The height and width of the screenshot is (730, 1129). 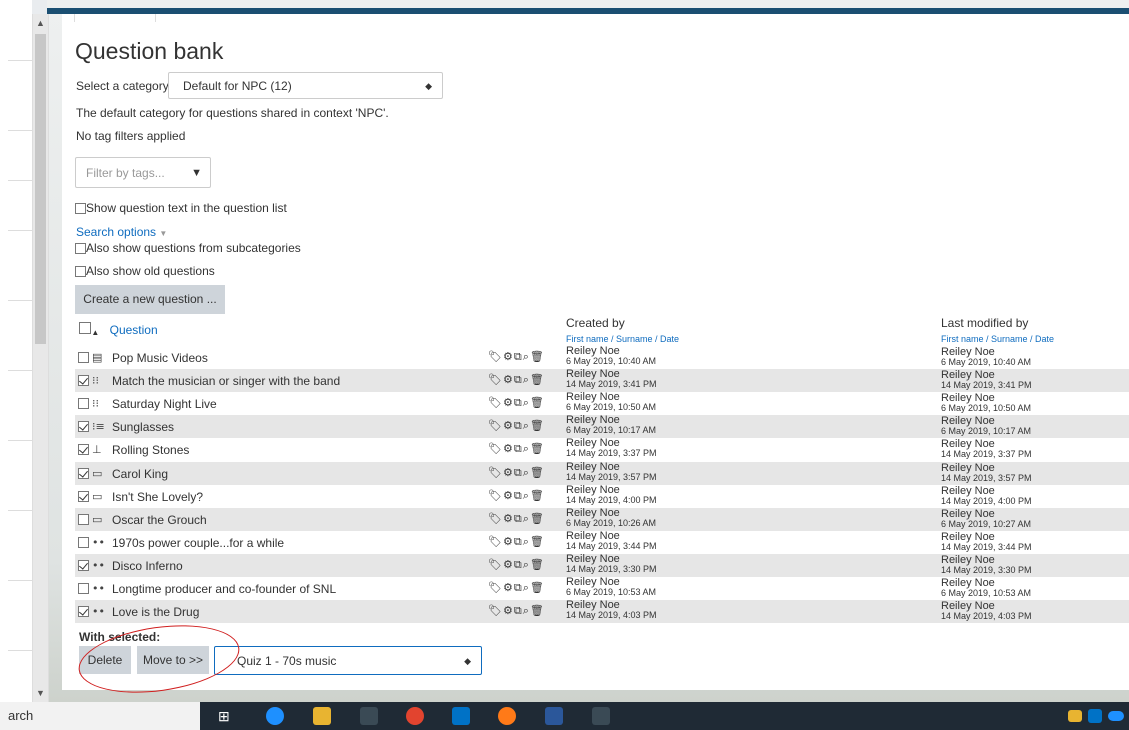 I want to click on show-text-checkbox, so click(x=80, y=209).